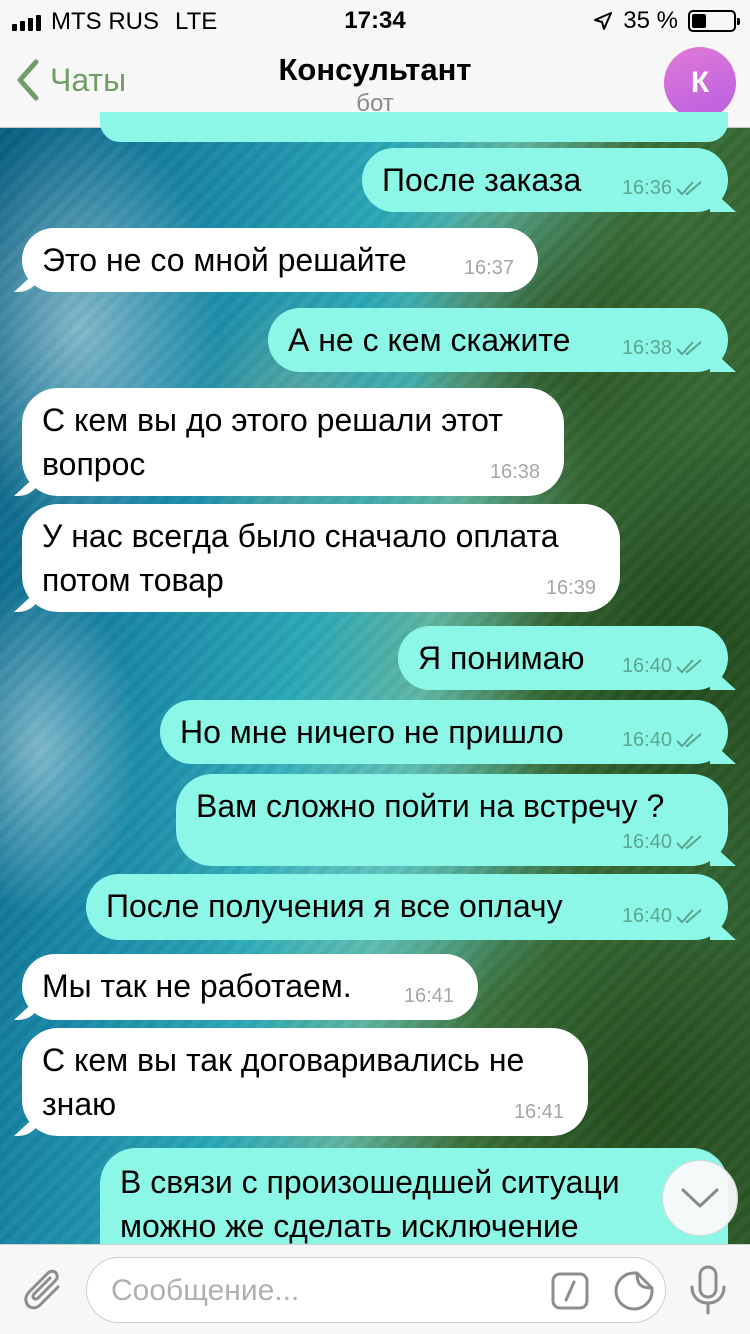 This screenshot has width=750, height=1334. I want to click on message-bubble-incoming: Это не со мной решайте 16:37, so click(280, 260).